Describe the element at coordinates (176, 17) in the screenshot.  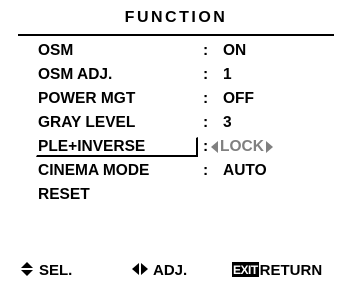
I see `menu-title: FUNCTION` at that location.